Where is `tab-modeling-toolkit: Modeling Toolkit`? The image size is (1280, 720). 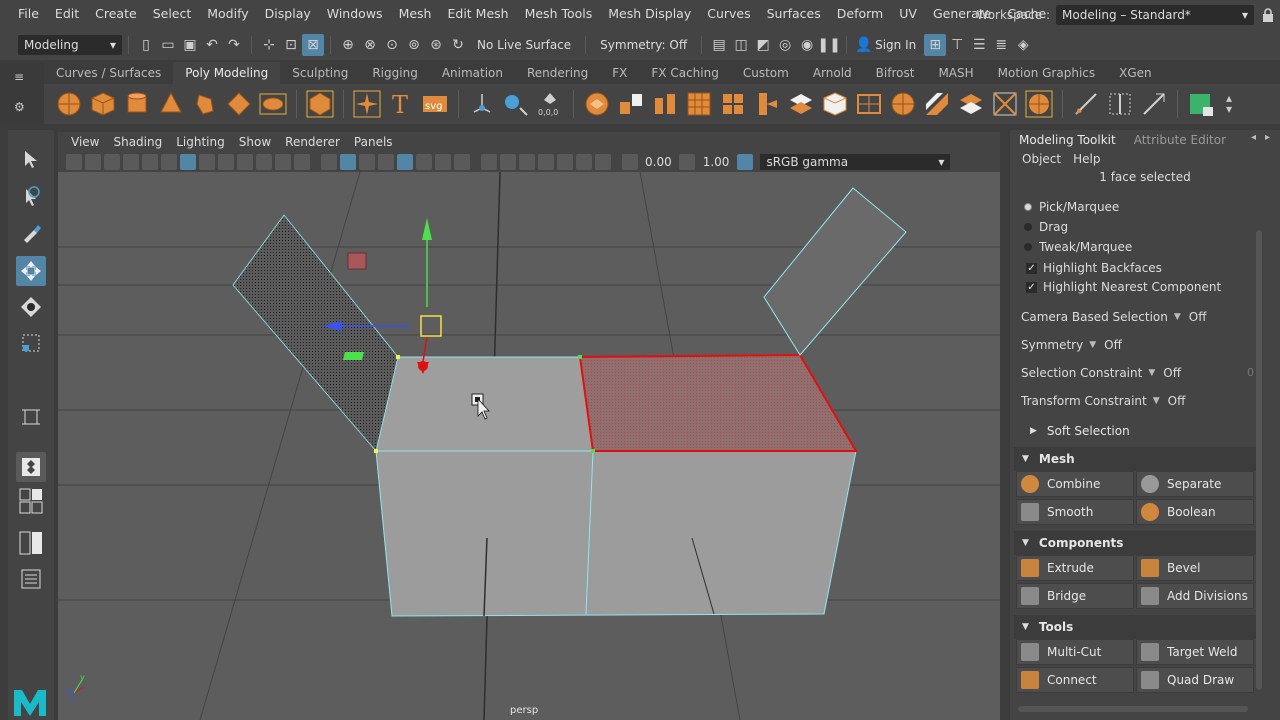
tab-modeling-toolkit: Modeling Toolkit is located at coordinates (1067, 140).